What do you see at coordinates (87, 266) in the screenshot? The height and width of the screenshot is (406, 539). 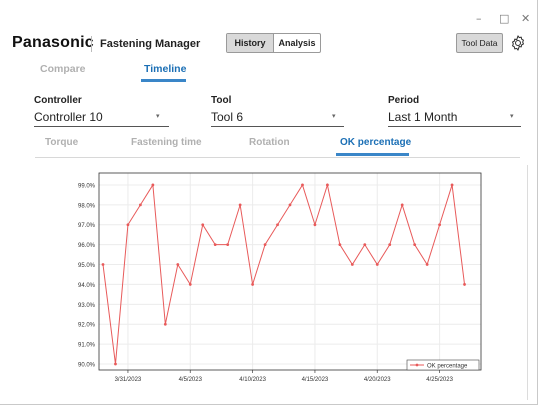 I see `y-tick-label: 95.0%` at bounding box center [87, 266].